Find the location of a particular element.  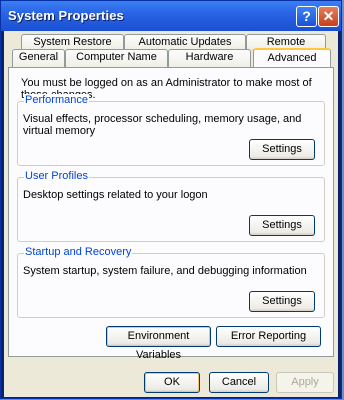

user-profiles-description: Desktop settings related to your logon is located at coordinates (115, 195).